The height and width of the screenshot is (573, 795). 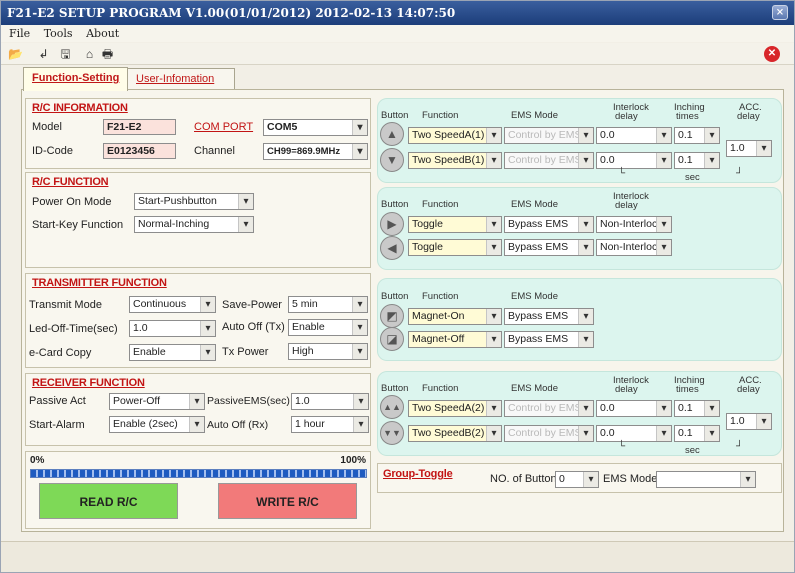 I want to click on function-select: Magnet-On, so click(x=455, y=316).